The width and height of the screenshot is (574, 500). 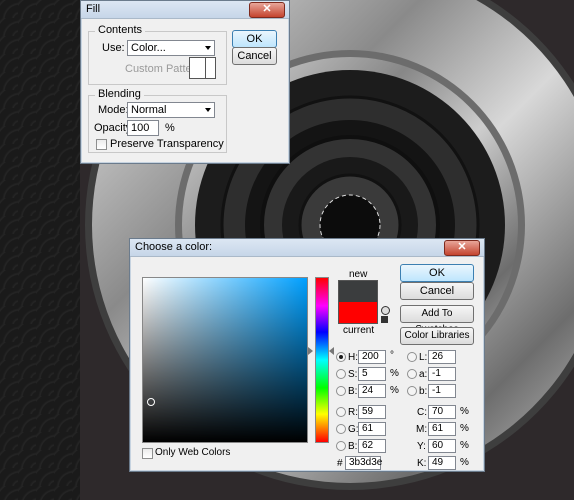 I want to click on custom-pattern-swatch, so click(x=202, y=68).